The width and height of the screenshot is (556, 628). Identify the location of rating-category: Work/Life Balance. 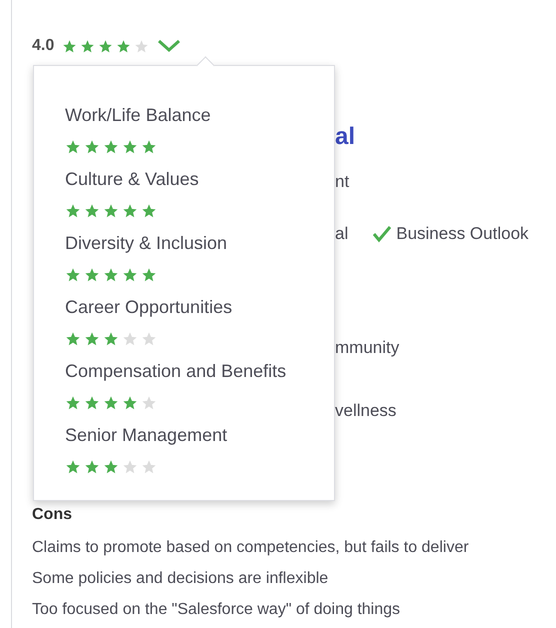
(138, 115).